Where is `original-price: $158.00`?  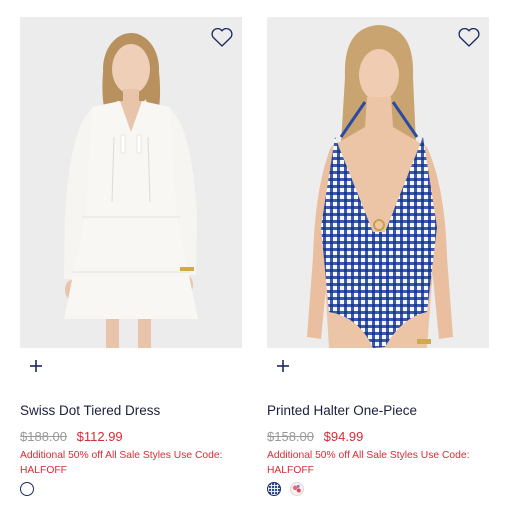
original-price: $158.00 is located at coordinates (290, 436).